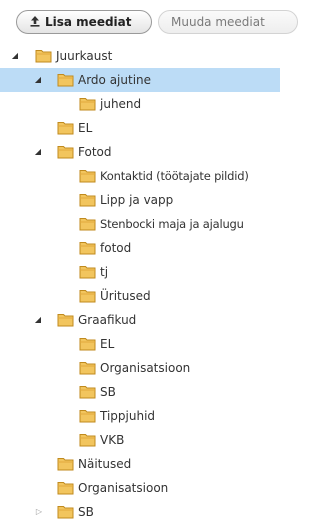 The height and width of the screenshot is (525, 320). Describe the element at coordinates (112, 440) in the screenshot. I see `tree-node-label: VKB` at that location.